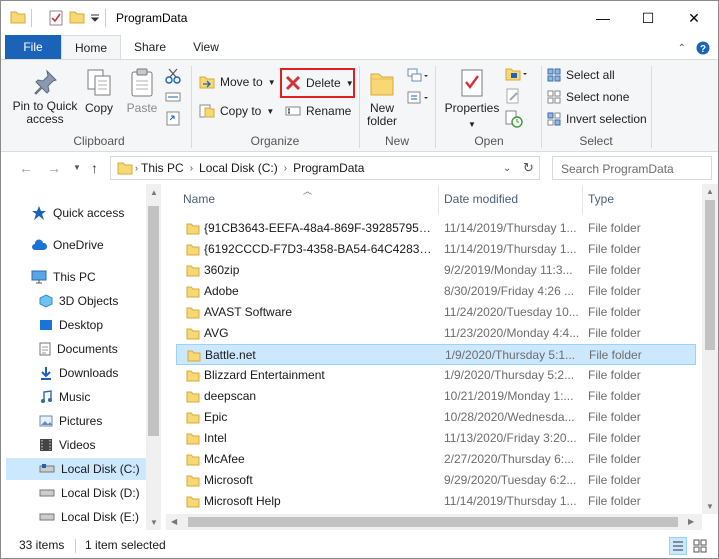 The width and height of the screenshot is (719, 559). I want to click on refresh-icon: ↻, so click(528, 168).